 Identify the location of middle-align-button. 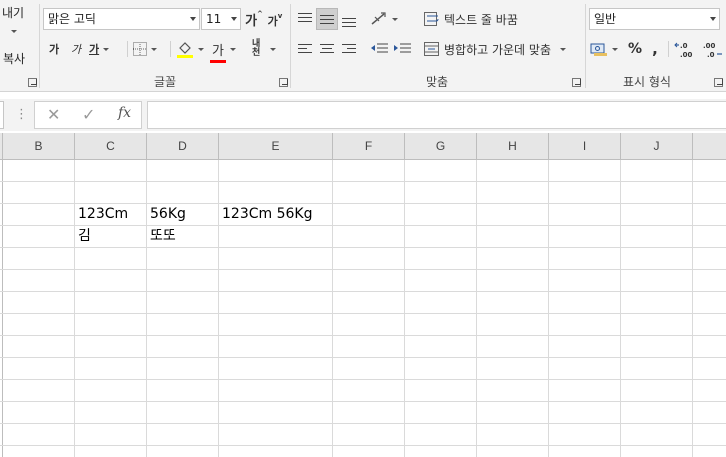
(327, 19).